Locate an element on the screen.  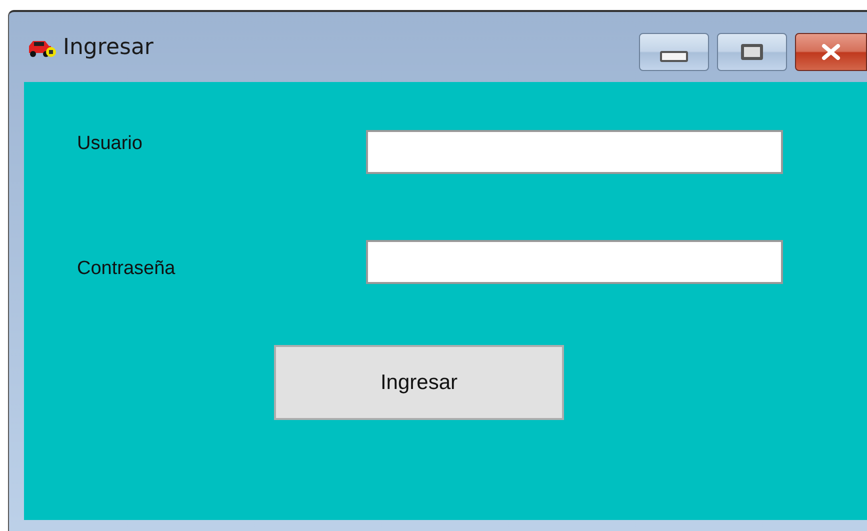
minimize-button is located at coordinates (674, 52).